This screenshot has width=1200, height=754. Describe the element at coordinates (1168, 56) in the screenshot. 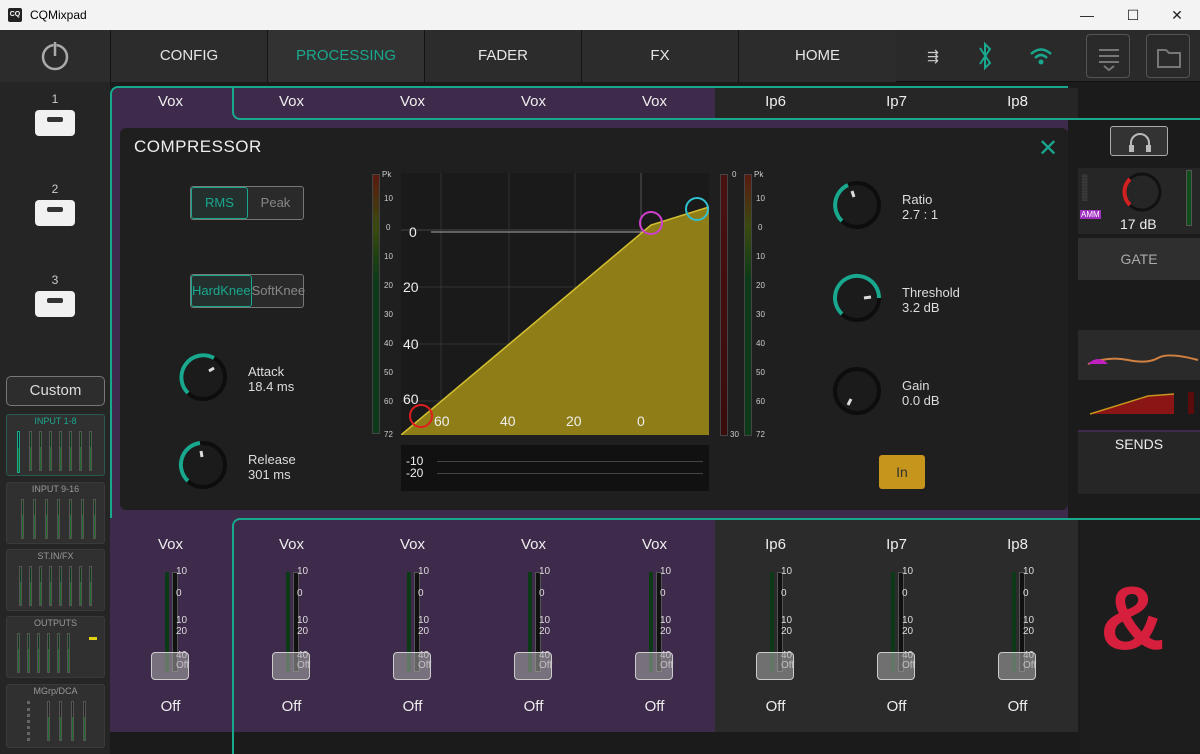

I see `folder-button` at that location.